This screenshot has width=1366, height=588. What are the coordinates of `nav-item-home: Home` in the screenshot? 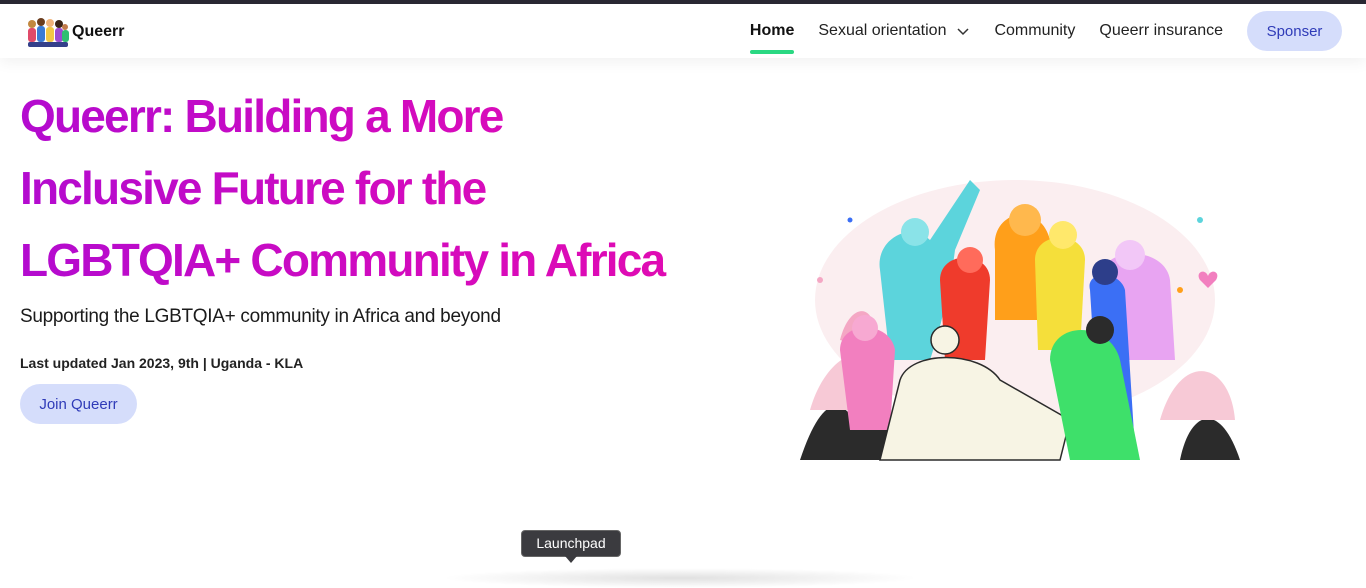 It's located at (772, 32).